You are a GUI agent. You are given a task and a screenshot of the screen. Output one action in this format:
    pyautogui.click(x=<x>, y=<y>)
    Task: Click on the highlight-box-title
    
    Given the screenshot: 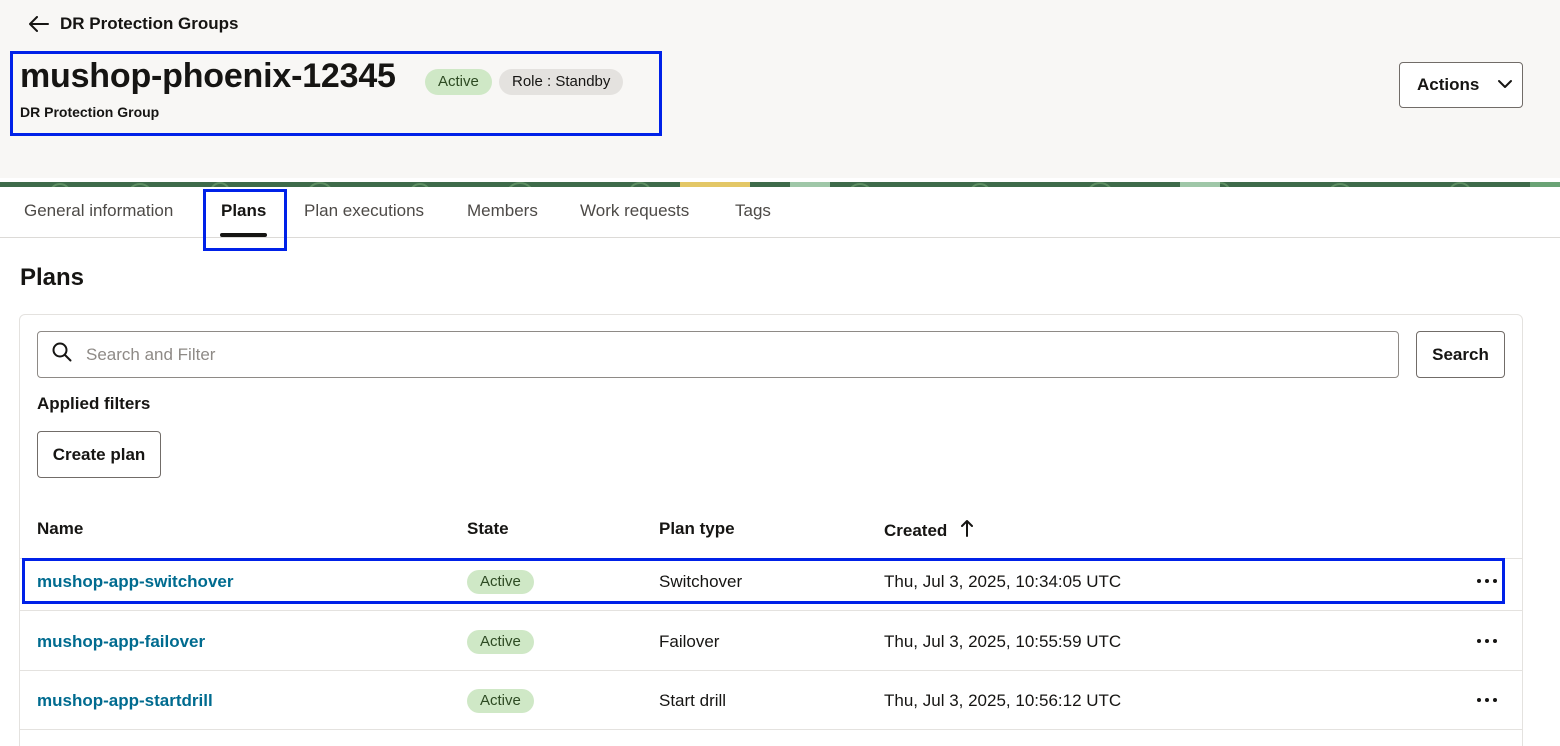 What is the action you would take?
    pyautogui.click(x=336, y=93)
    